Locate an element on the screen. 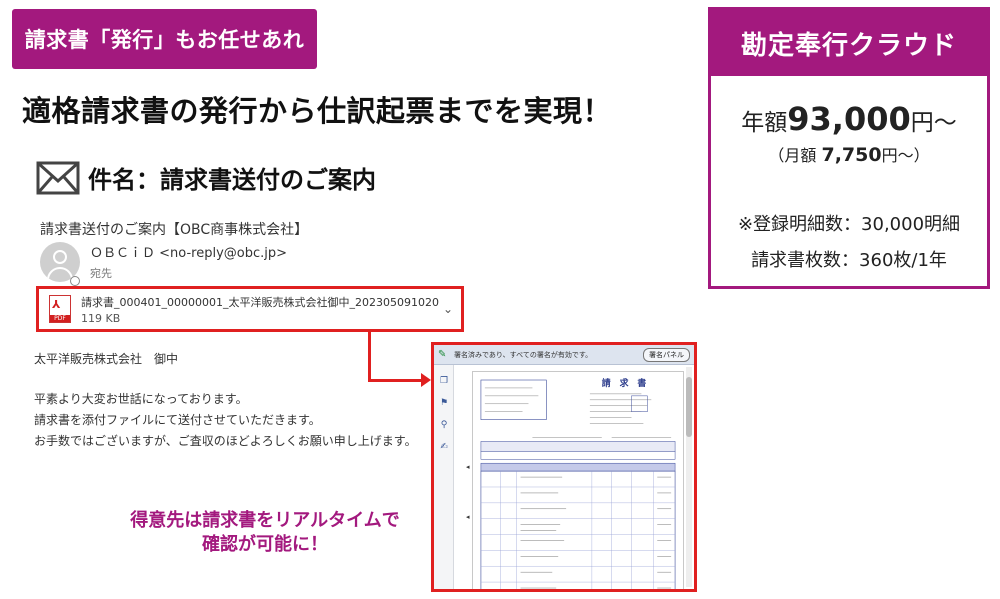 This screenshot has width=1000, height=599. body-line-1: 平素より大変お世話になっております。 is located at coordinates (141, 399).